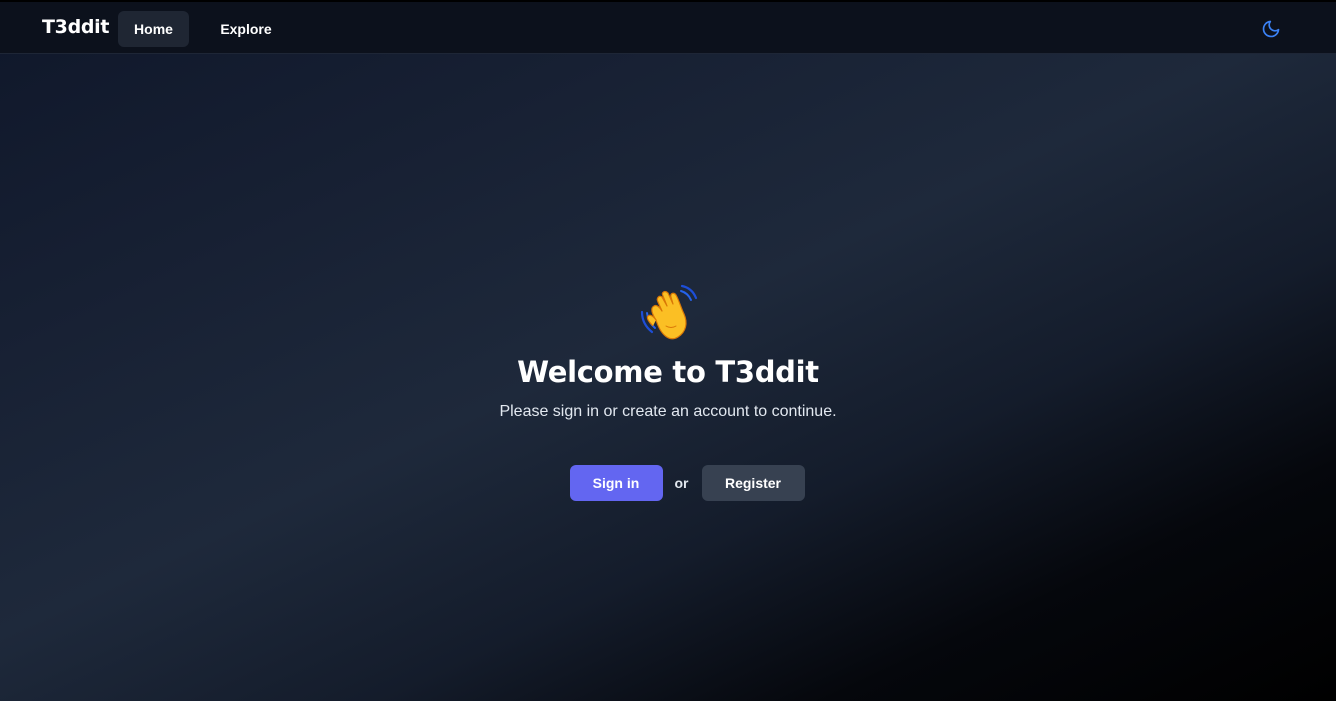  Describe the element at coordinates (668, 483) in the screenshot. I see `auth-actions: Sign in or Register` at that location.